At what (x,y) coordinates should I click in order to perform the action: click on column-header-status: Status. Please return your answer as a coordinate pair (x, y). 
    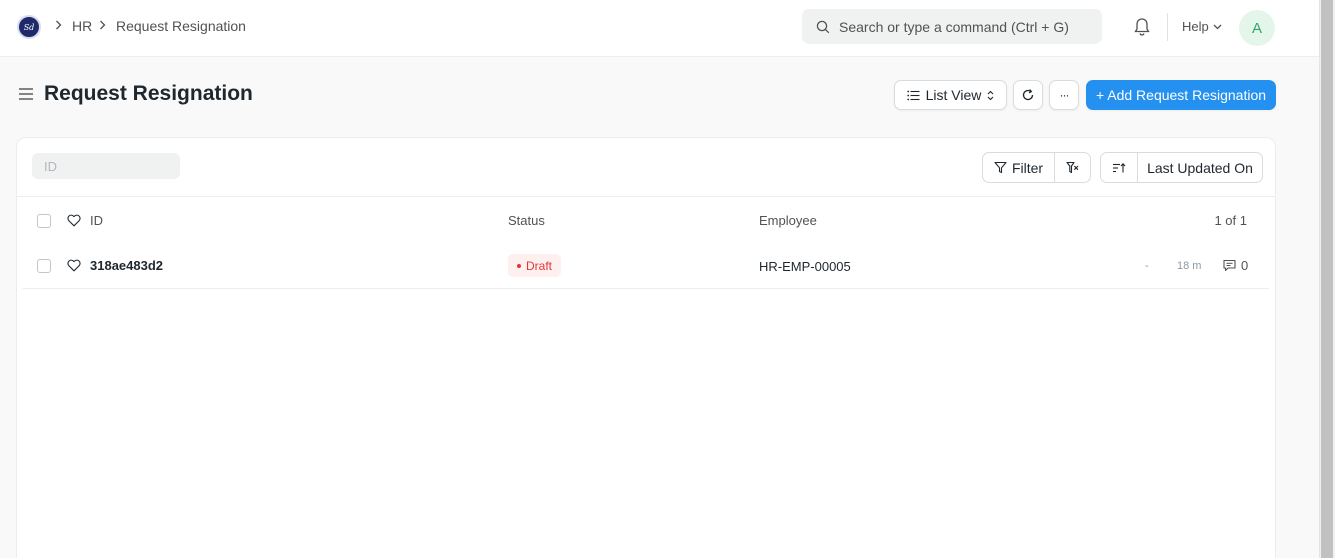
    Looking at the image, I should click on (526, 220).